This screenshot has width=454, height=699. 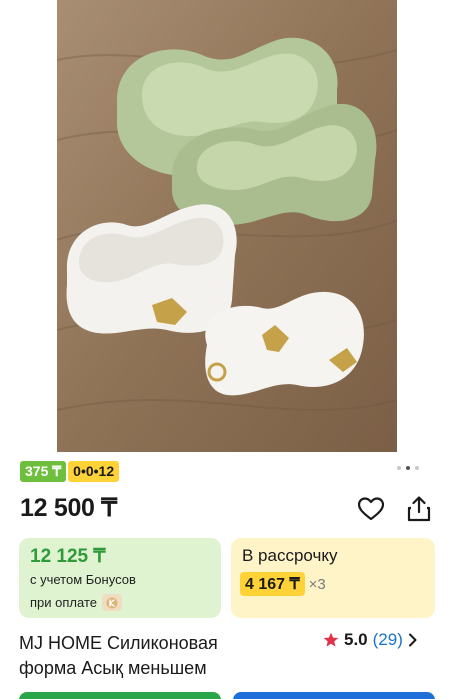 I want to click on heart-icon, so click(x=371, y=509).